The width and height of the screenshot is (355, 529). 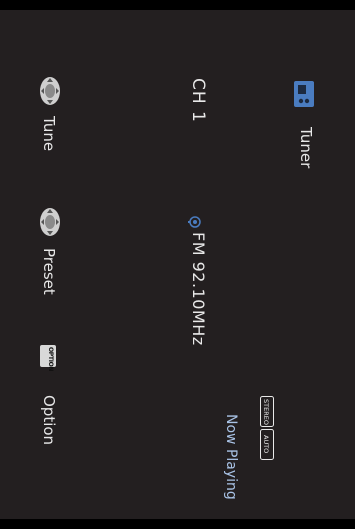 What do you see at coordinates (304, 94) in the screenshot?
I see `radio-icon` at bounding box center [304, 94].